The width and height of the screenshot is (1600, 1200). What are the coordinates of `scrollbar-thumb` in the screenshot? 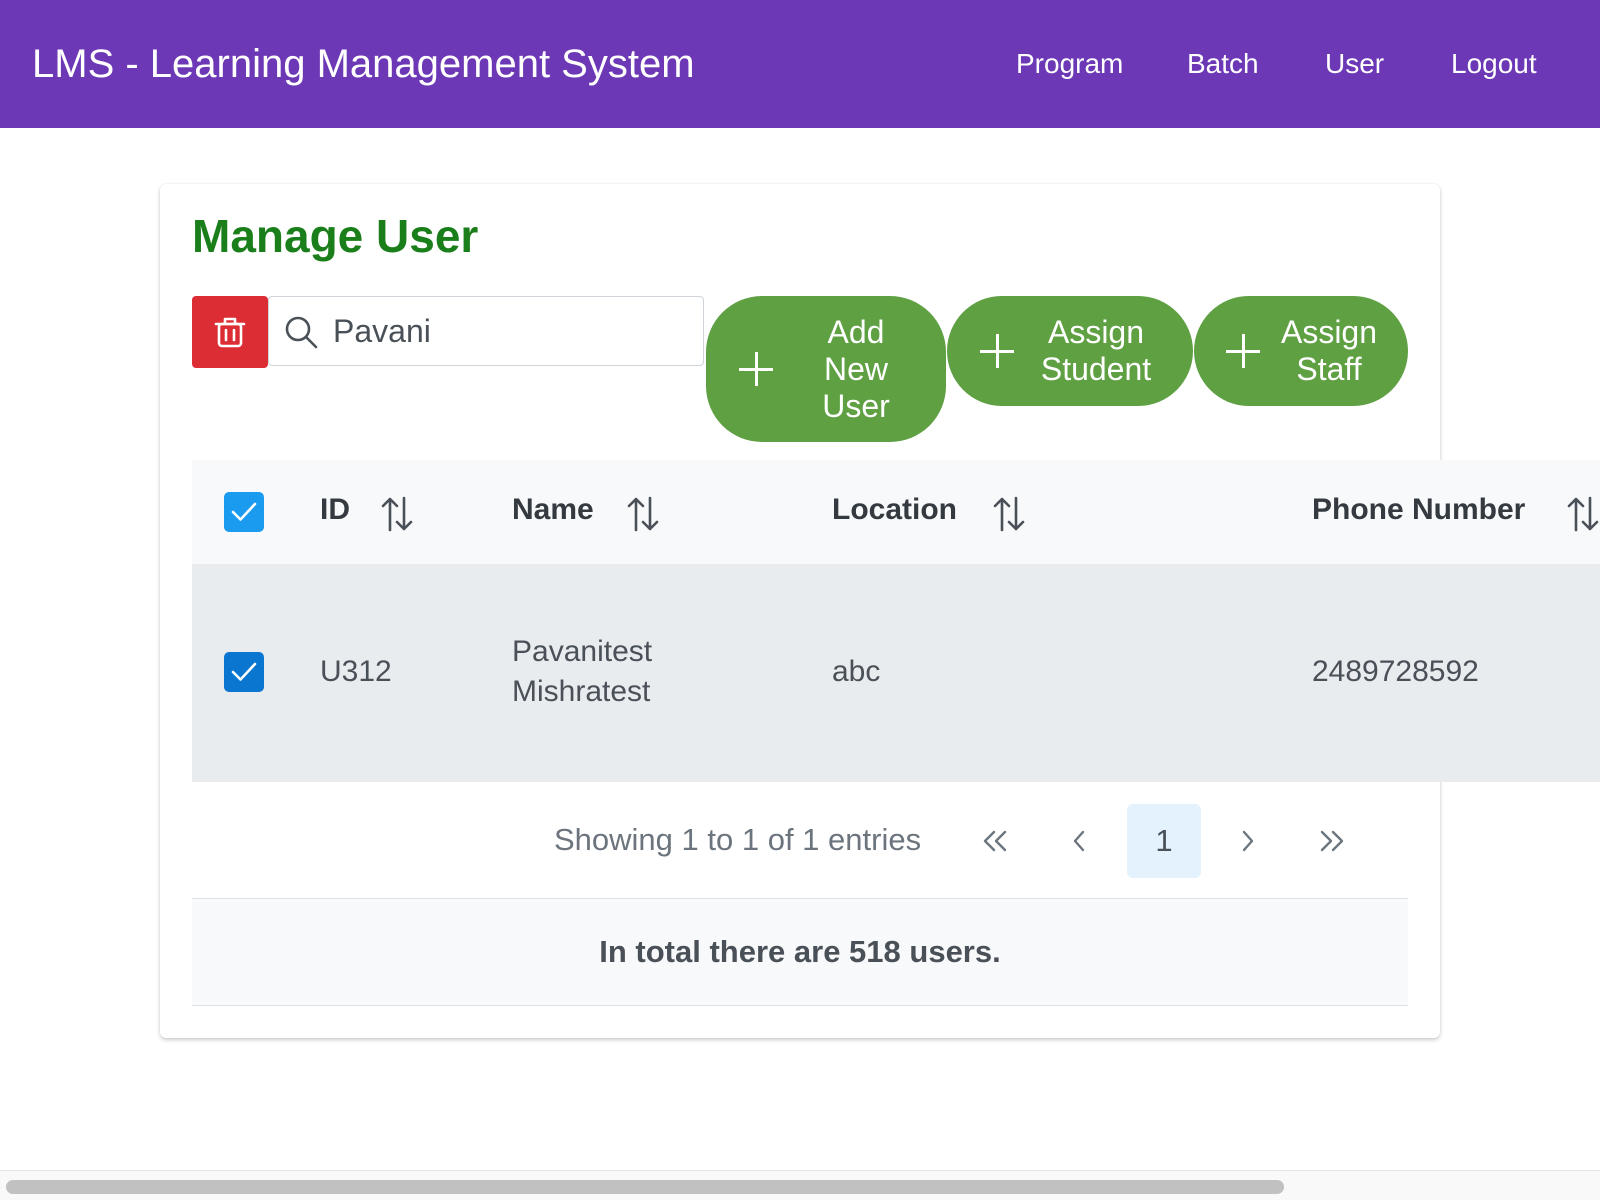 It's located at (645, 1187).